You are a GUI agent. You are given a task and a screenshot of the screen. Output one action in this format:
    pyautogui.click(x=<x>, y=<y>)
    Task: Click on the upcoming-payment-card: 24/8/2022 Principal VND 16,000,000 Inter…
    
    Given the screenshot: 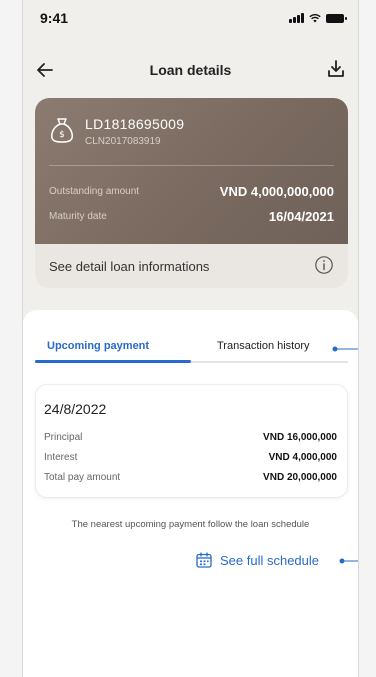 What is the action you would take?
    pyautogui.click(x=191, y=441)
    